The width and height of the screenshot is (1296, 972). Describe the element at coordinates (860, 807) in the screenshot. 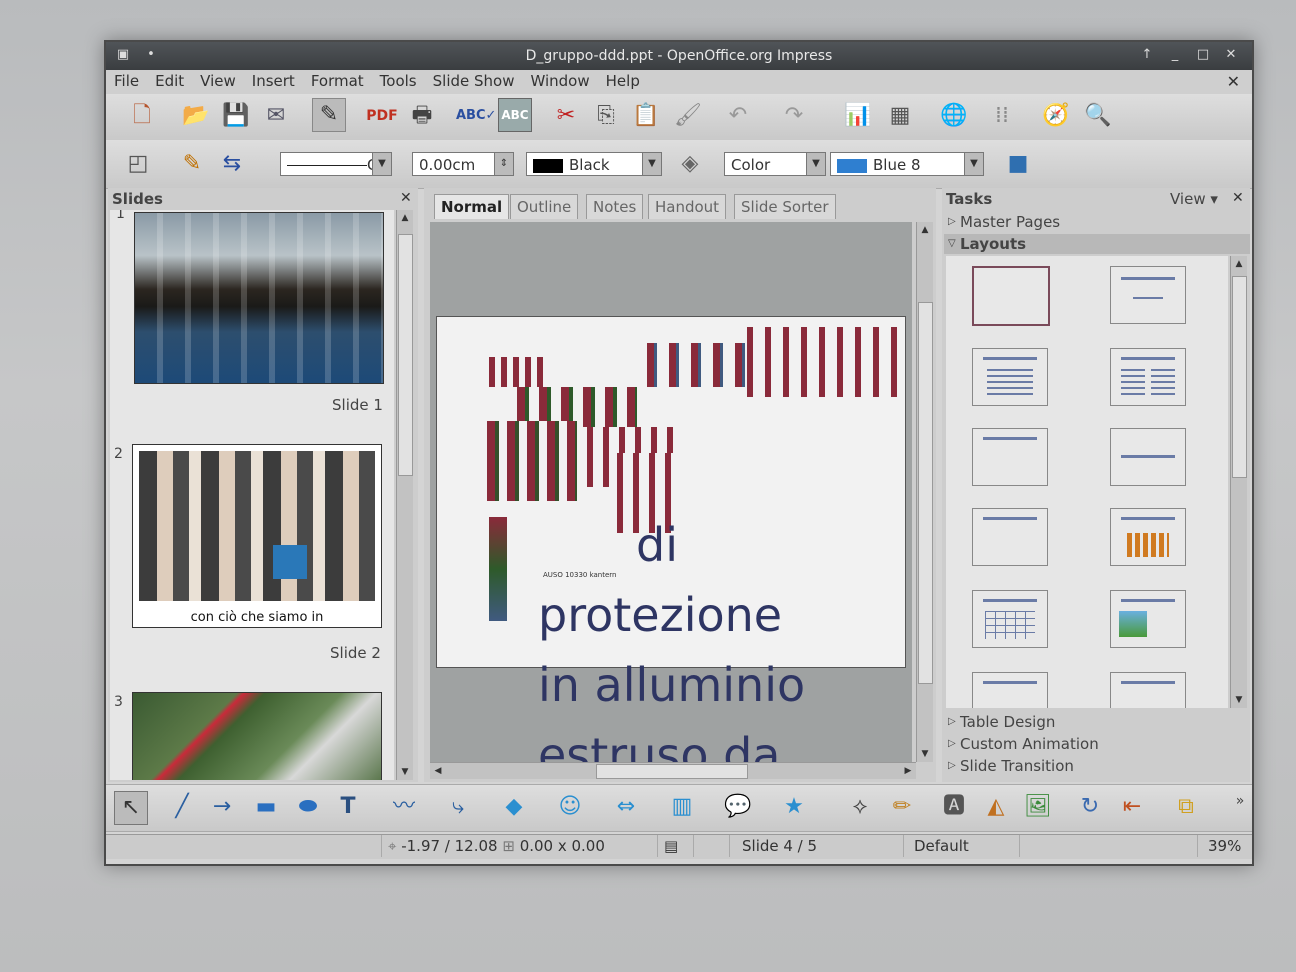

I see `points-icon: ⟡` at that location.